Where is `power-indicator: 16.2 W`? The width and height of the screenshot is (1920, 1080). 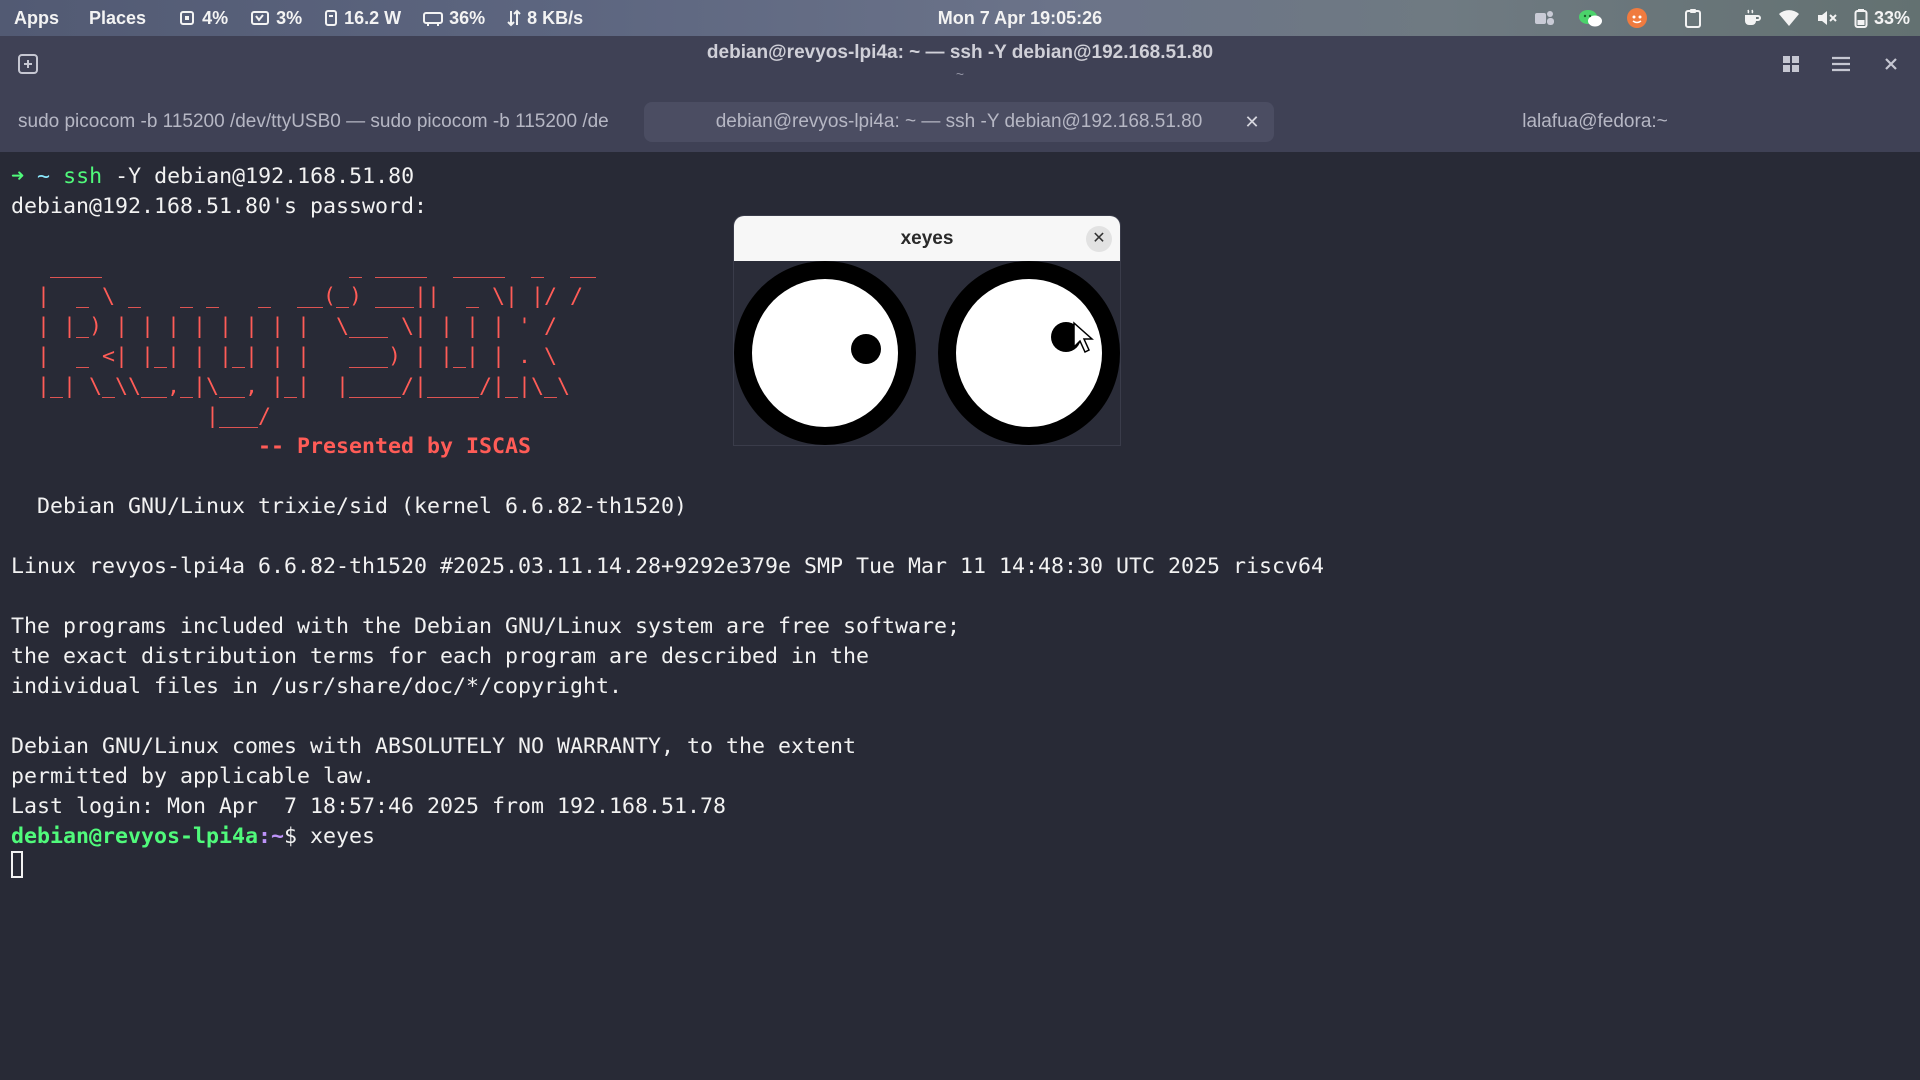 power-indicator: 16.2 W is located at coordinates (362, 18).